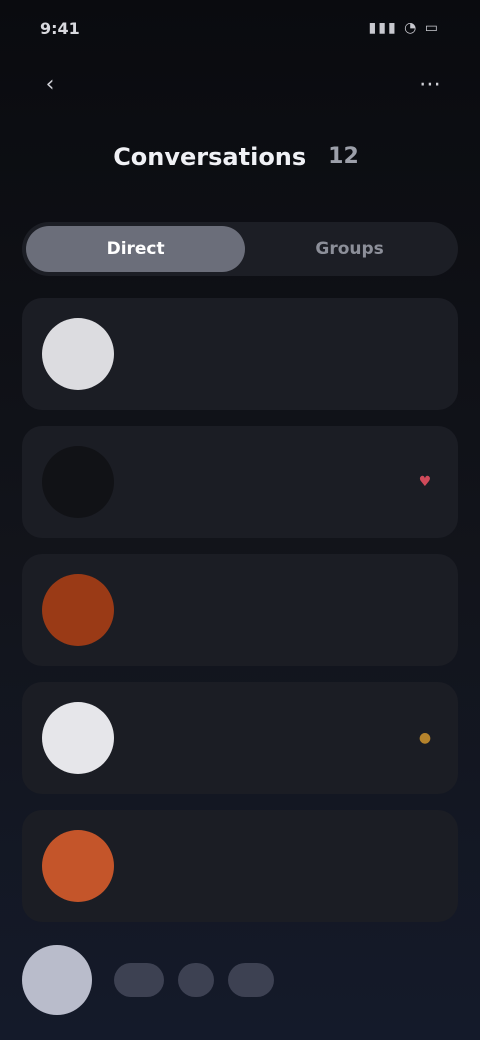  What do you see at coordinates (240, 84) in the screenshot?
I see `top-bar: ‹ ⋯` at bounding box center [240, 84].